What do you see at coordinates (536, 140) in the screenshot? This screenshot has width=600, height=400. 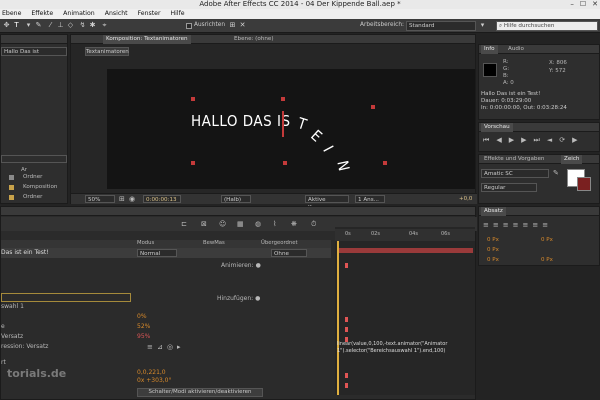 I see `last-frame-icon: ⏭` at bounding box center [536, 140].